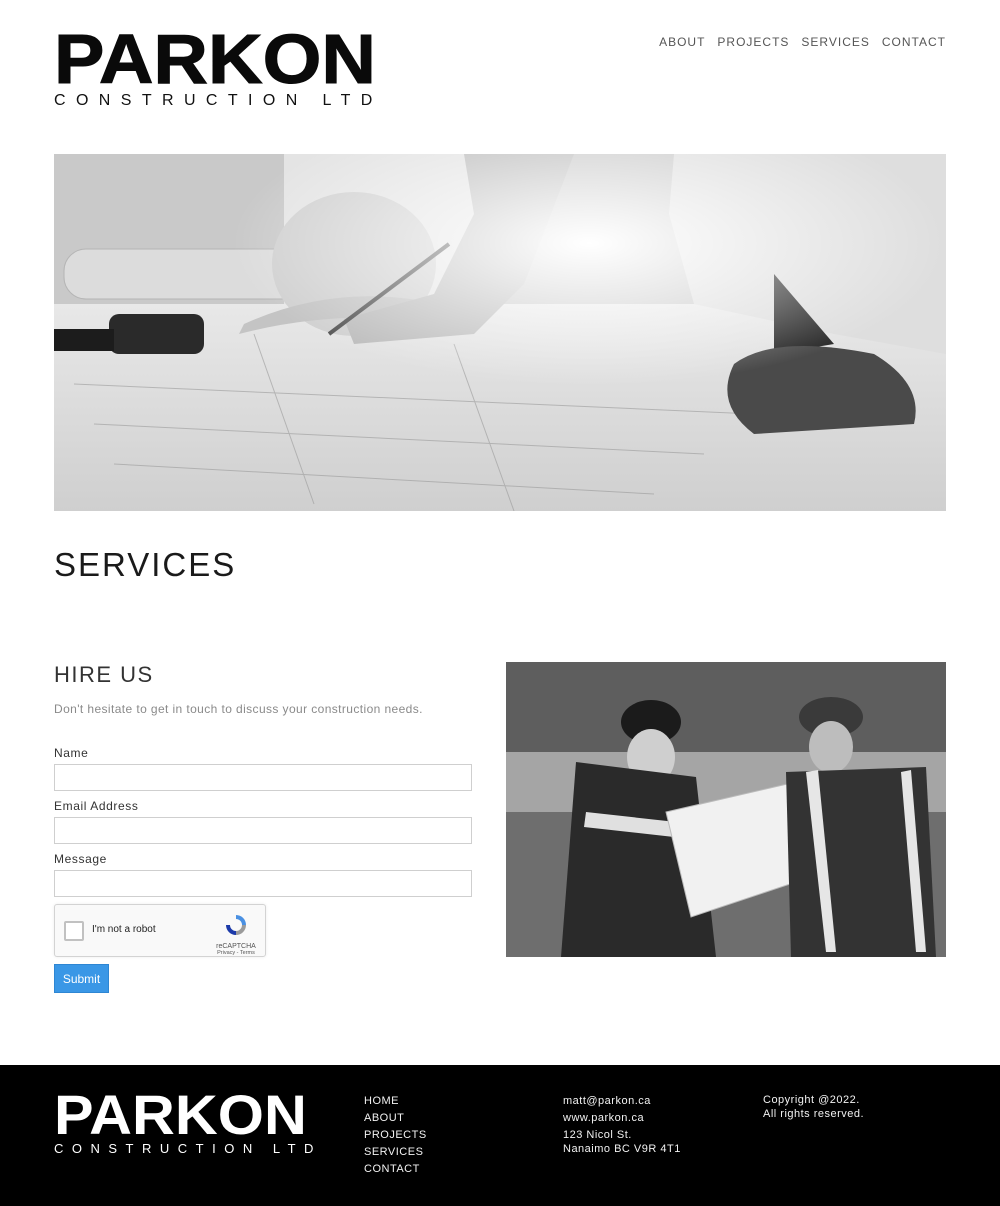 Image resolution: width=1000 pixels, height=1206 pixels. What do you see at coordinates (124, 929) in the screenshot?
I see `recaptcha-label: I'm not a robot` at bounding box center [124, 929].